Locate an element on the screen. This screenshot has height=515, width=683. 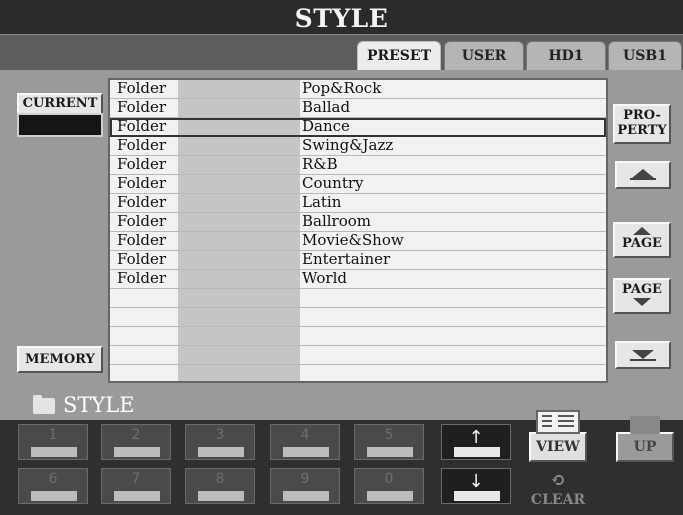
clear-label: CLEAR is located at coordinates (558, 500).